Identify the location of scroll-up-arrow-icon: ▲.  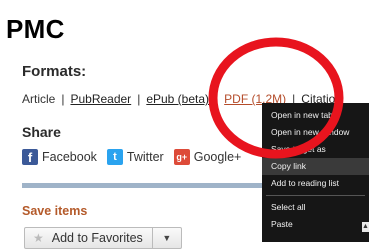
(365, 227).